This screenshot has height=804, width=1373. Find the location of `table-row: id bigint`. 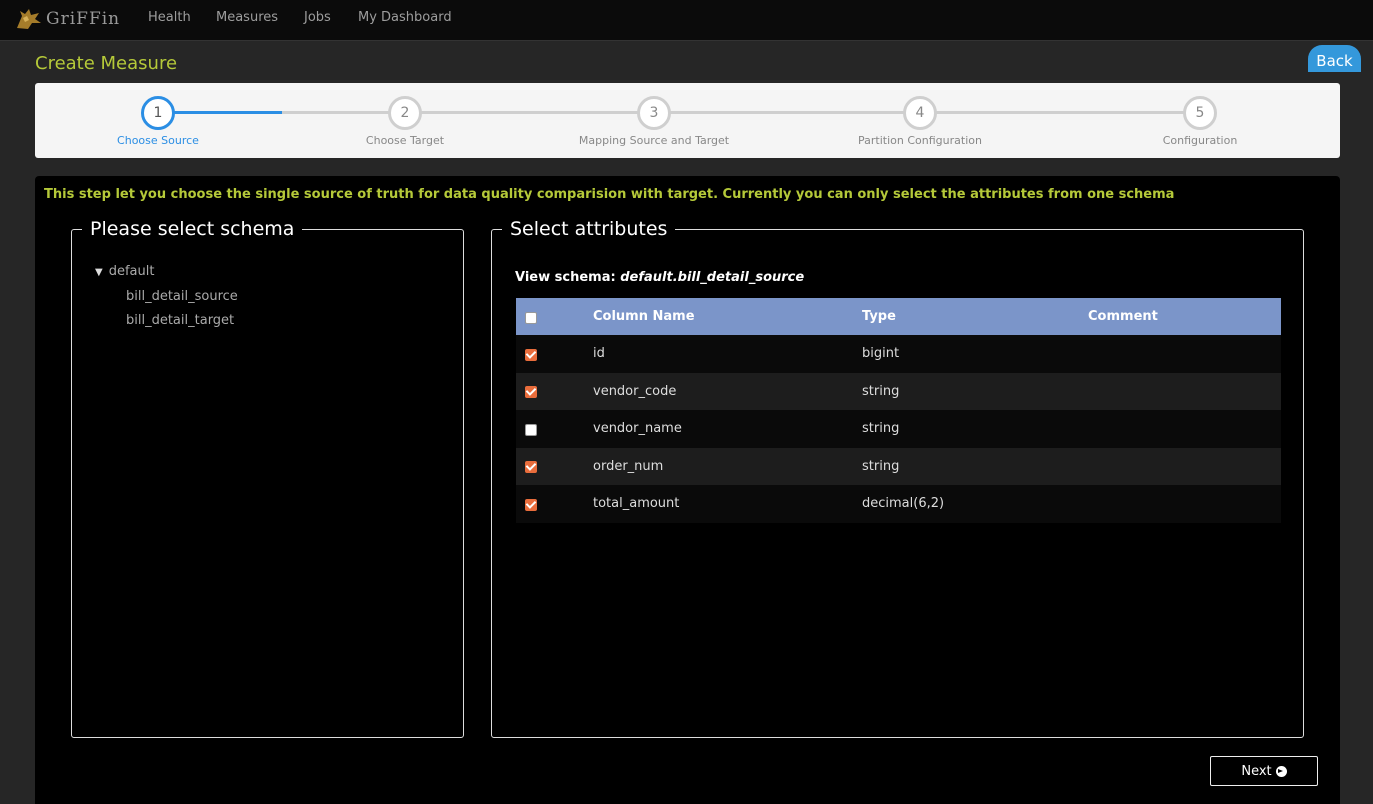

table-row: id bigint is located at coordinates (898, 354).